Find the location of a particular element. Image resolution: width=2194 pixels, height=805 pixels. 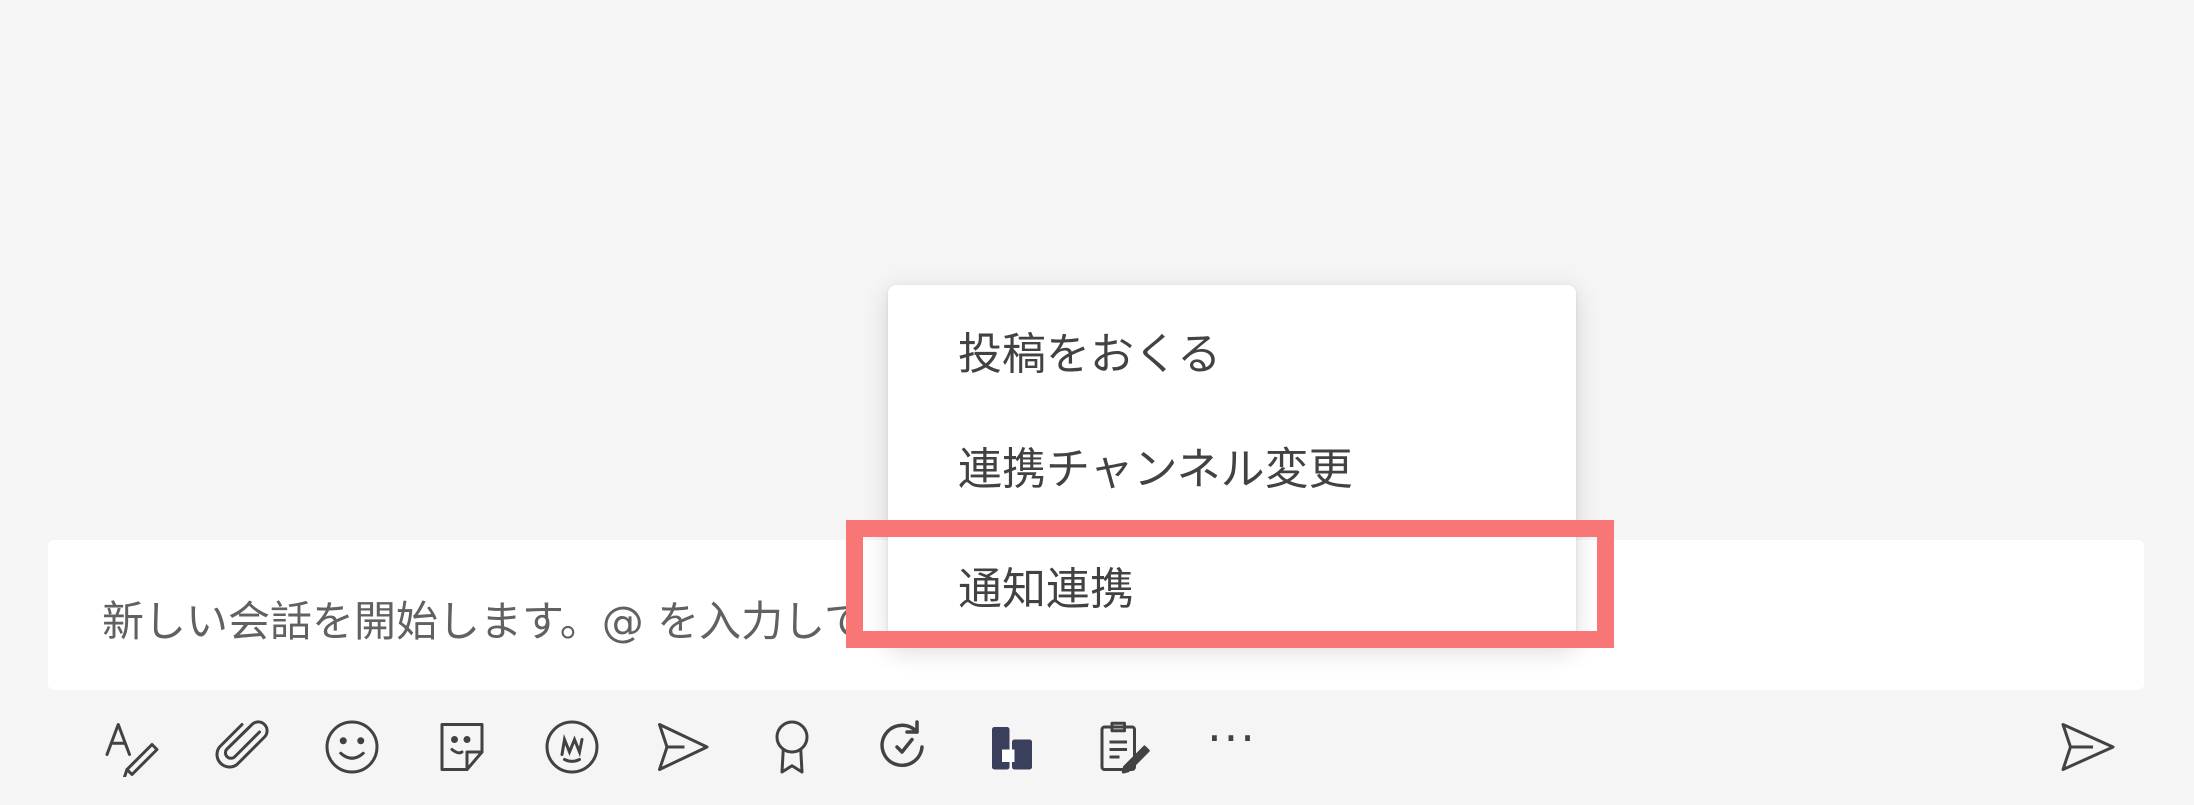

send-icon is located at coordinates (2088, 747).